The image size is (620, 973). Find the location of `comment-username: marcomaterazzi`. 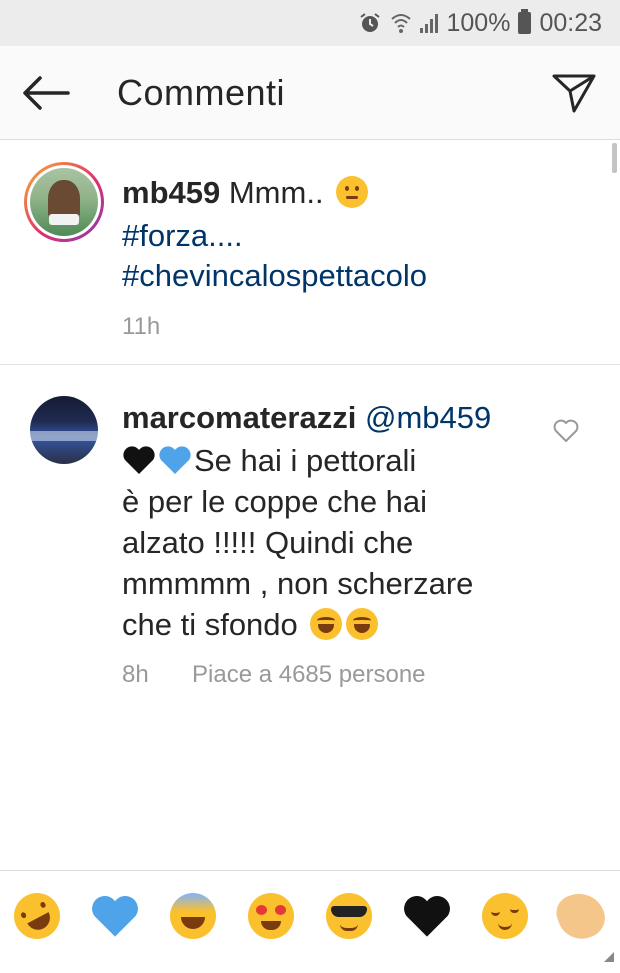

comment-username: marcomaterazzi is located at coordinates (239, 417).